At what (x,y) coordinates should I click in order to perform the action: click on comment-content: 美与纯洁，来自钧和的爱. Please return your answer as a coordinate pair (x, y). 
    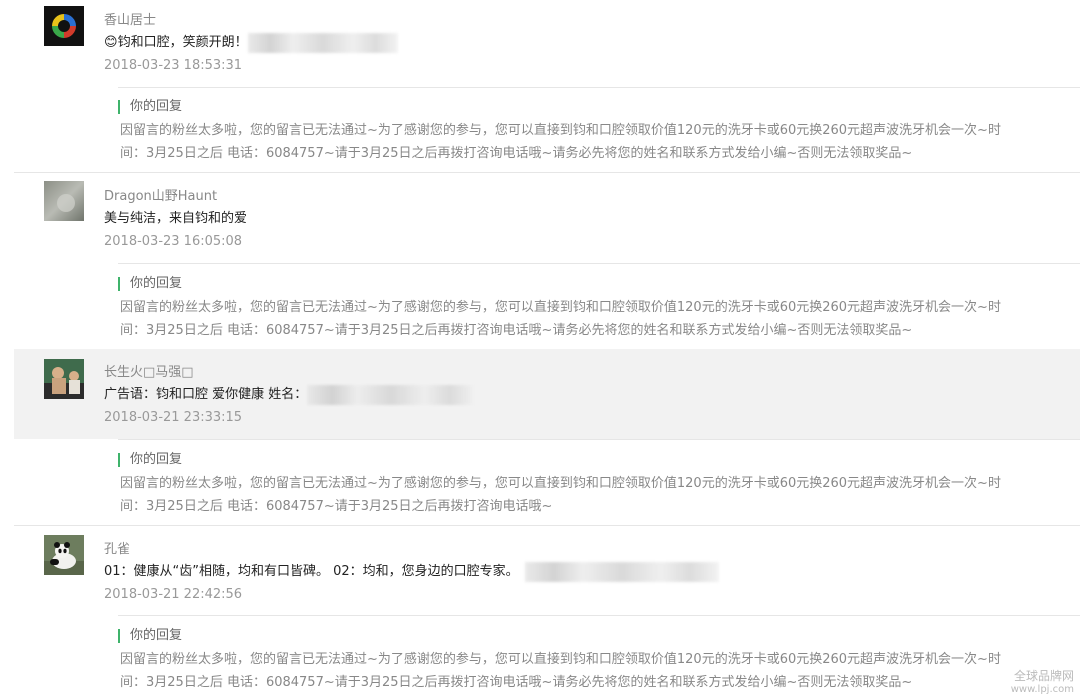
    Looking at the image, I should click on (176, 218).